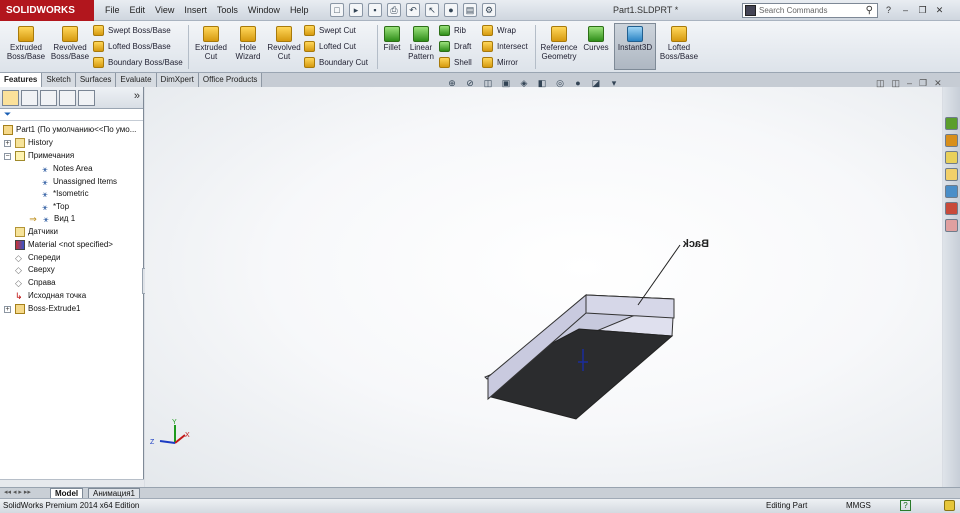 The image size is (960, 513). I want to click on lofted-cut-button: Lofted Cut, so click(330, 46).